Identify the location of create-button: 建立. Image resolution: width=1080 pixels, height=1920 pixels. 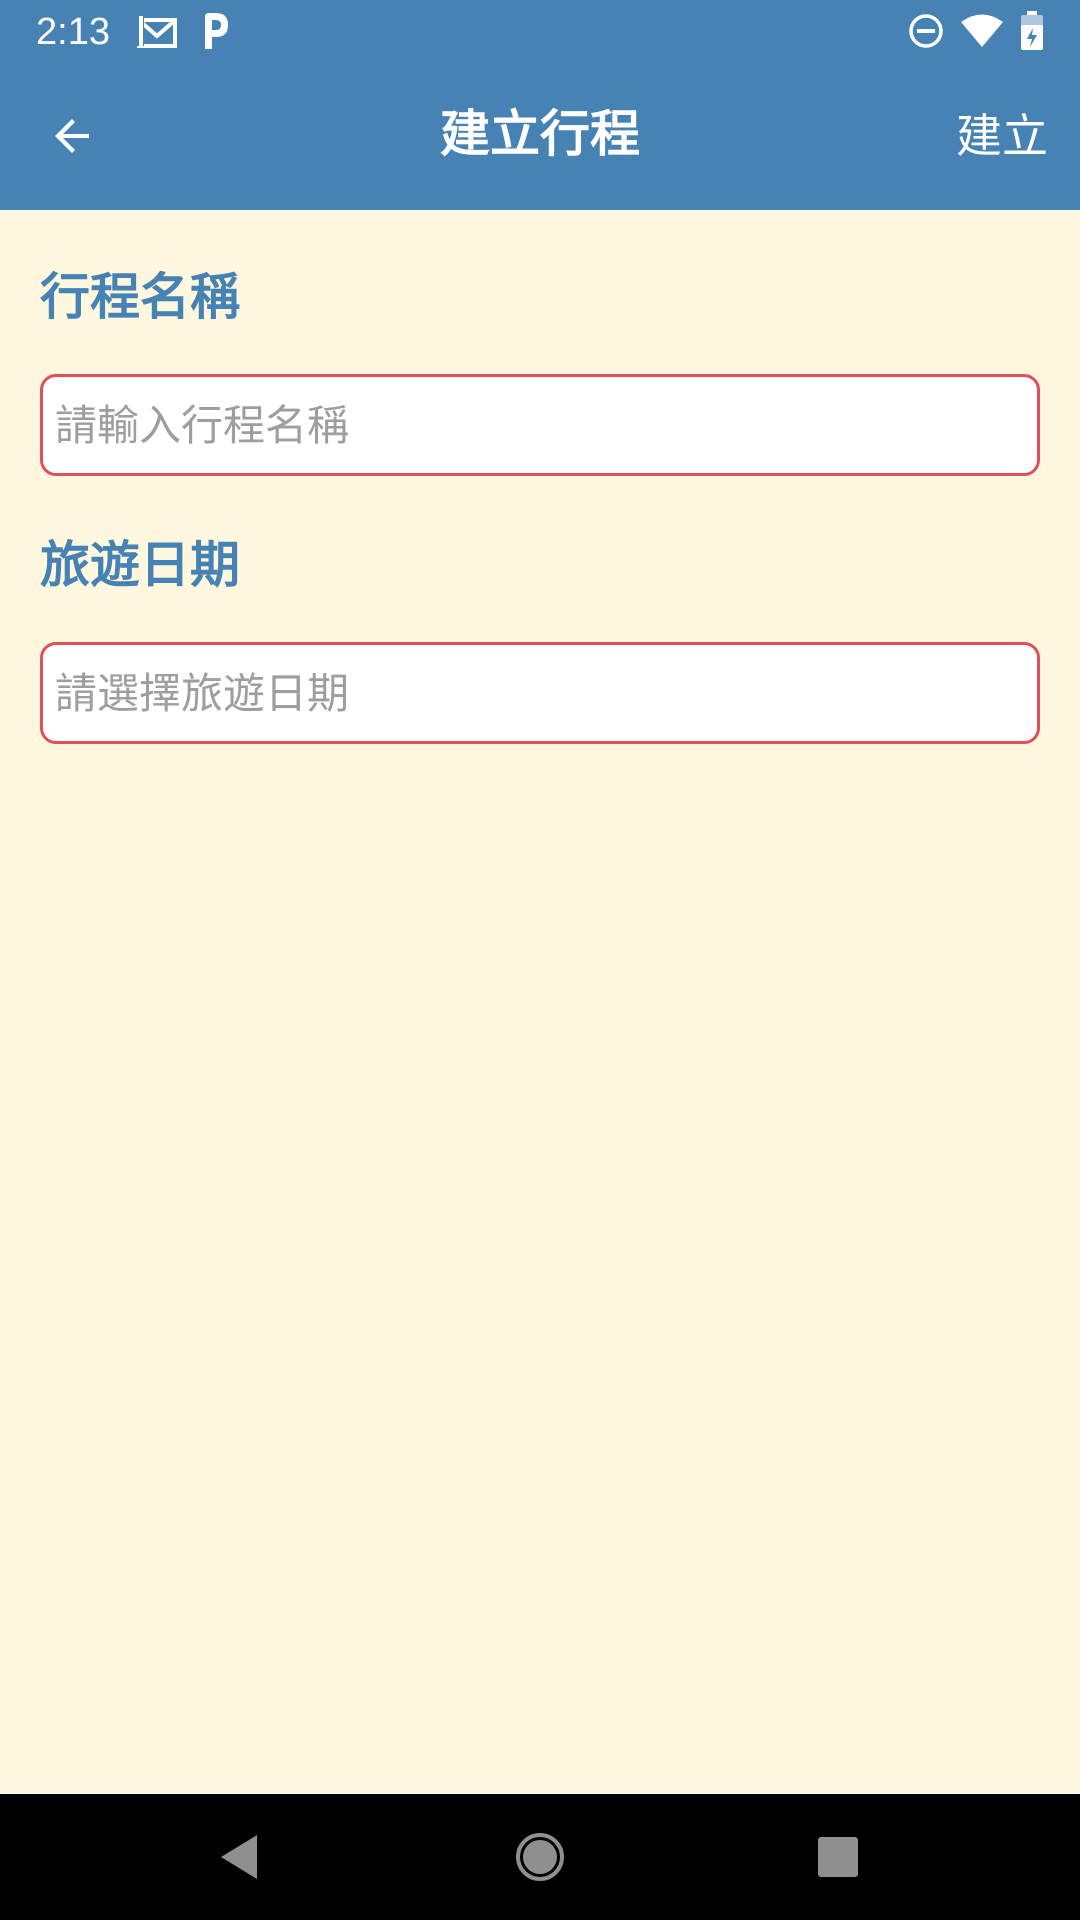
(1002, 136).